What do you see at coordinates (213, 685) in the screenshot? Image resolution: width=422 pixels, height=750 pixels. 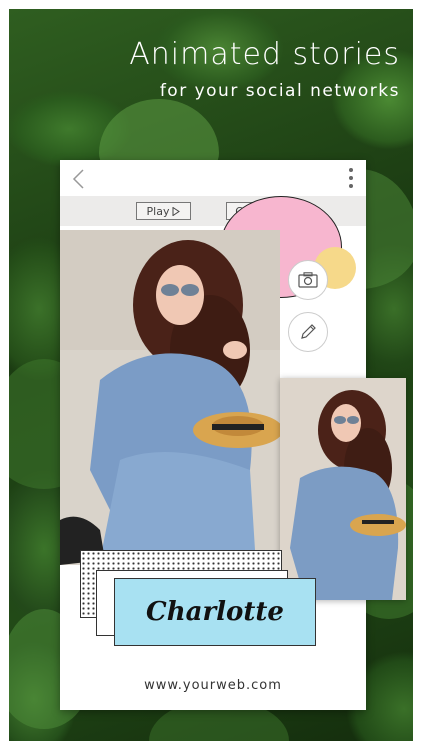 I see `website-text: www.yourweb.com` at bounding box center [213, 685].